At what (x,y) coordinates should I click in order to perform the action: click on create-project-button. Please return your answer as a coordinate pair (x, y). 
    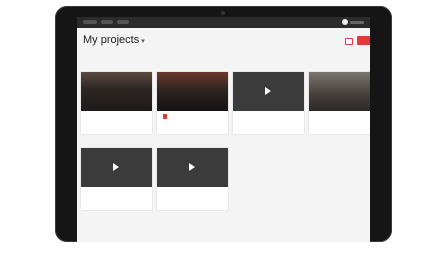
    Looking at the image, I should click on (363, 40).